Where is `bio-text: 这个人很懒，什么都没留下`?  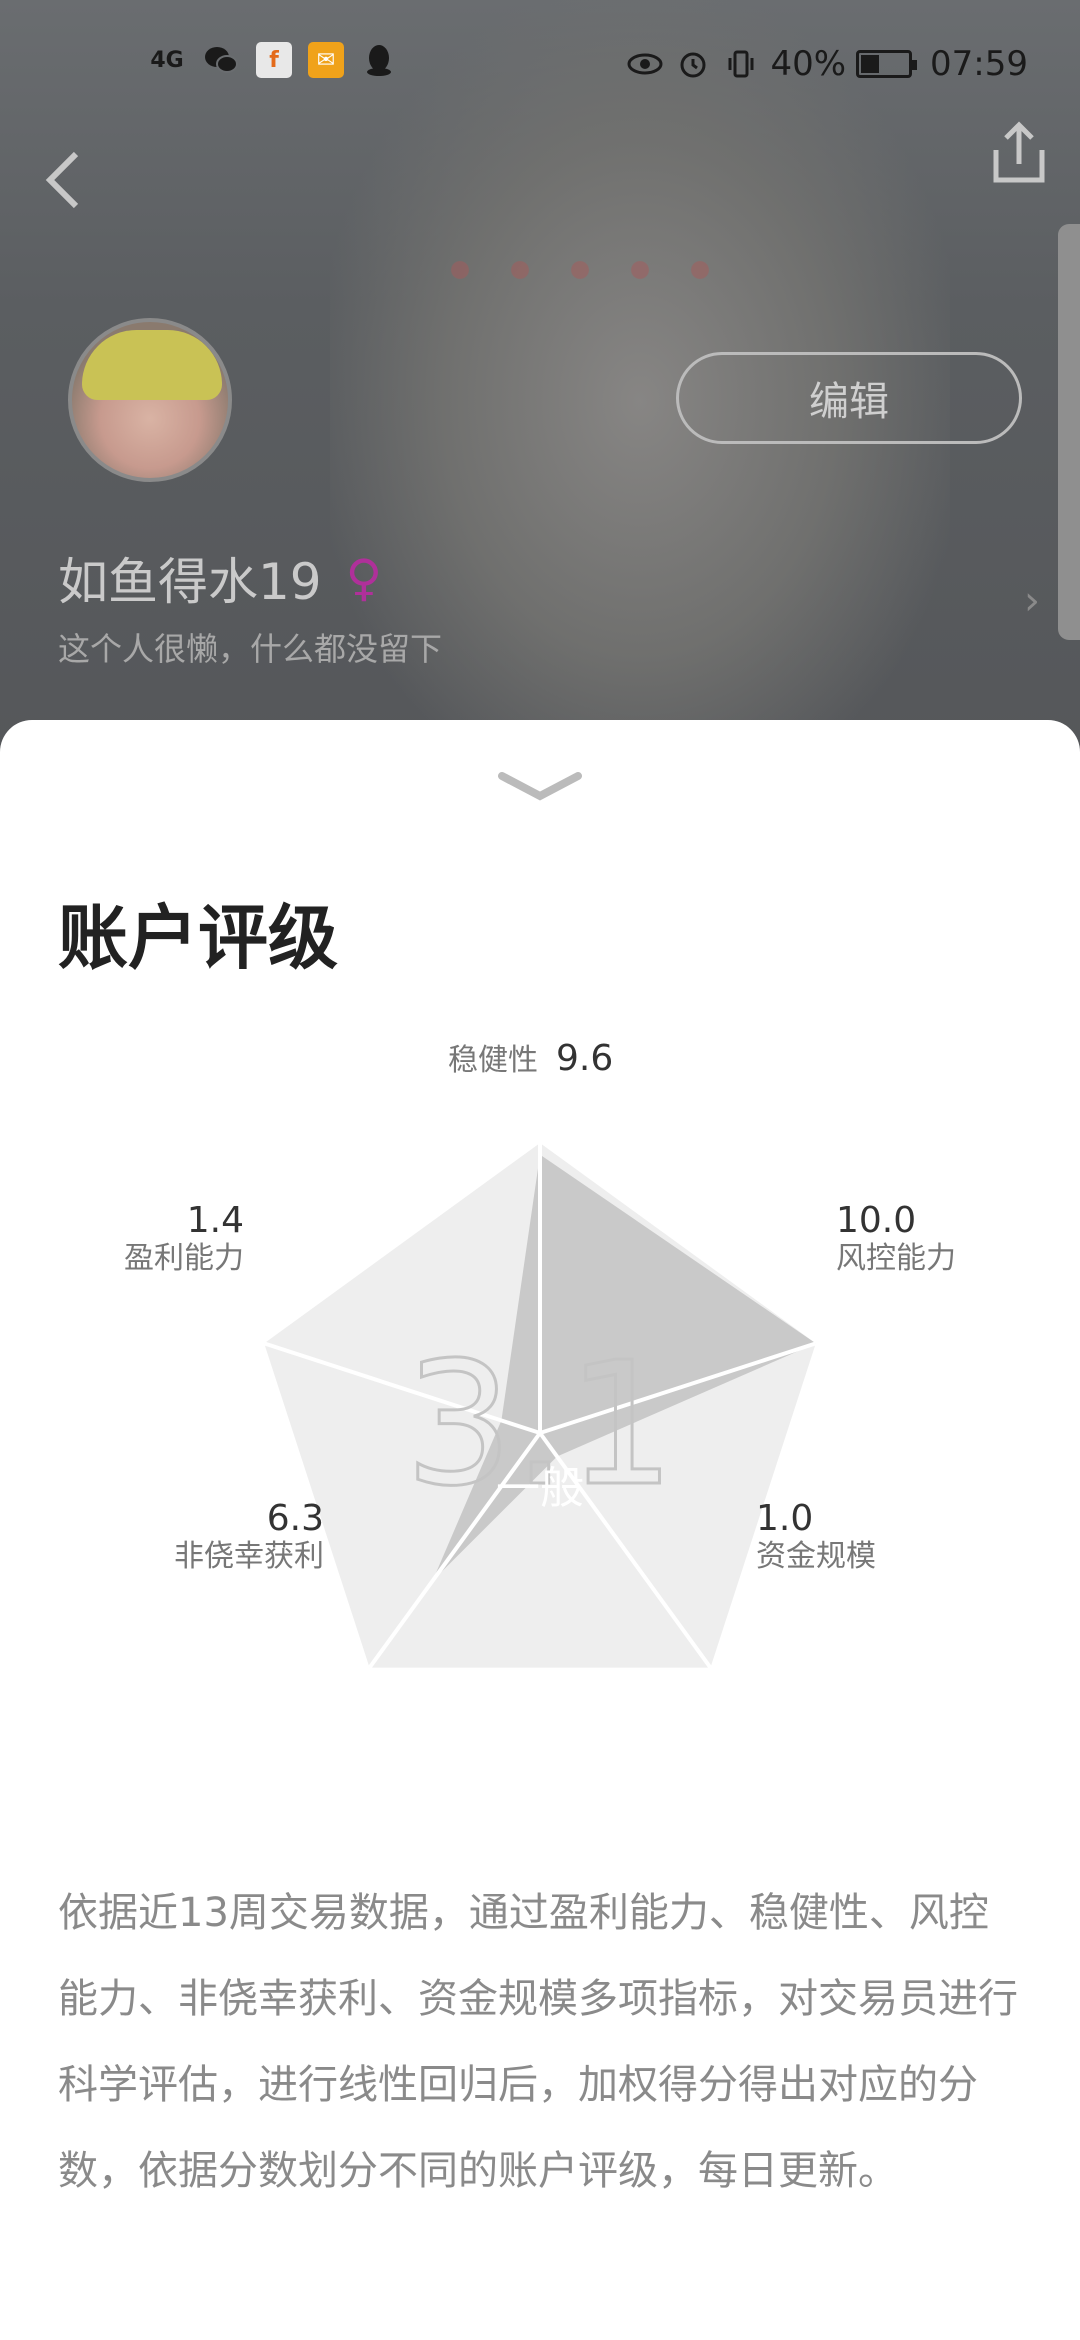
bio-text: 这个人很懒，什么都没留下 is located at coordinates (250, 649).